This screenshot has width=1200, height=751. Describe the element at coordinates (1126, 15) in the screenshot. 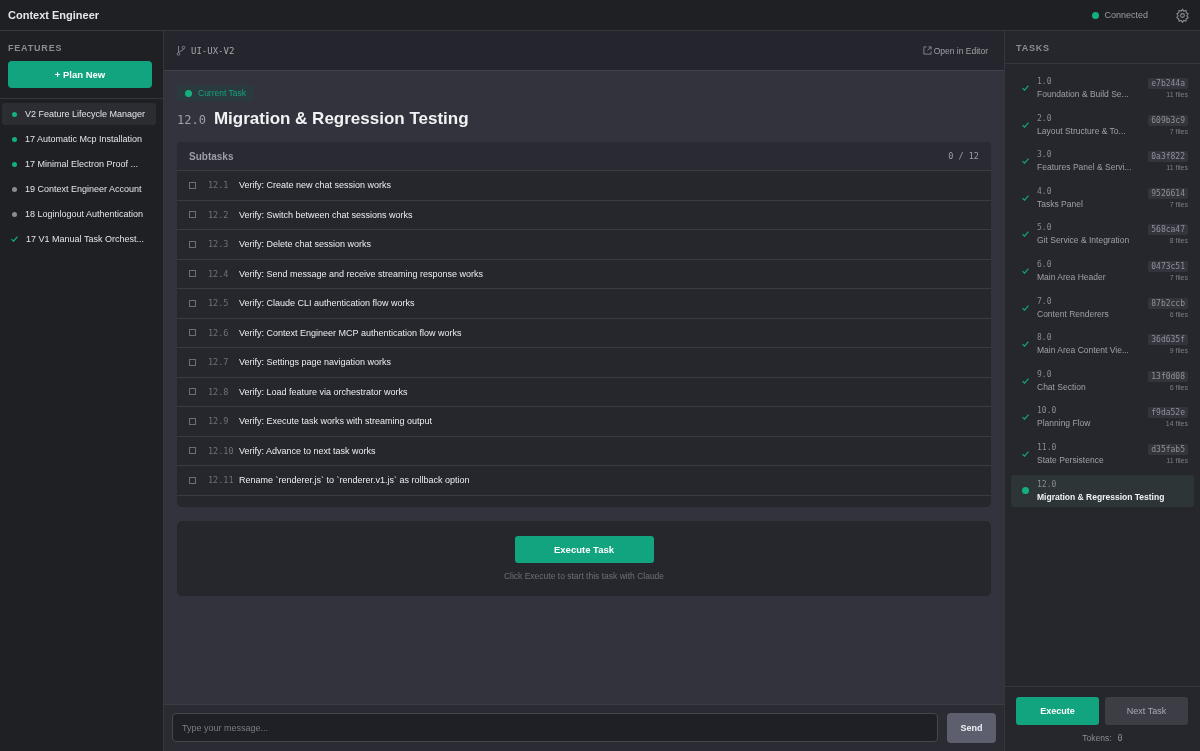

I see `connection-status: Connected` at that location.